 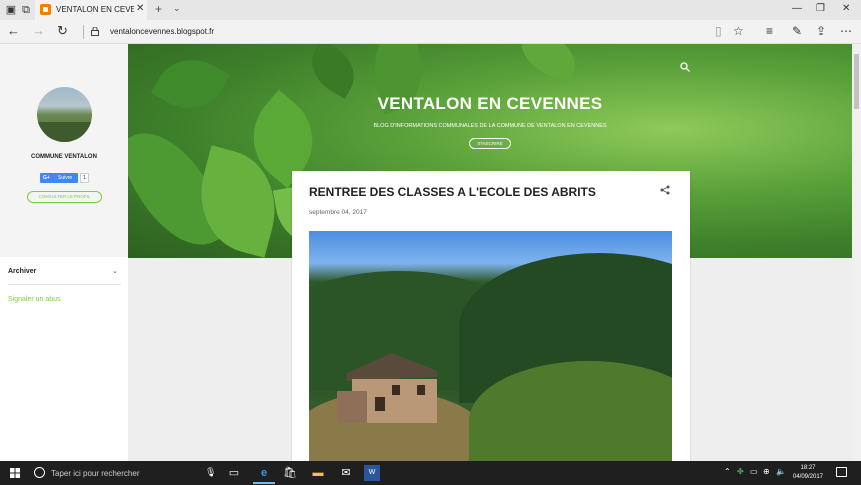 What do you see at coordinates (846, 8) in the screenshot?
I see `window-close-icon: ✕` at bounding box center [846, 8].